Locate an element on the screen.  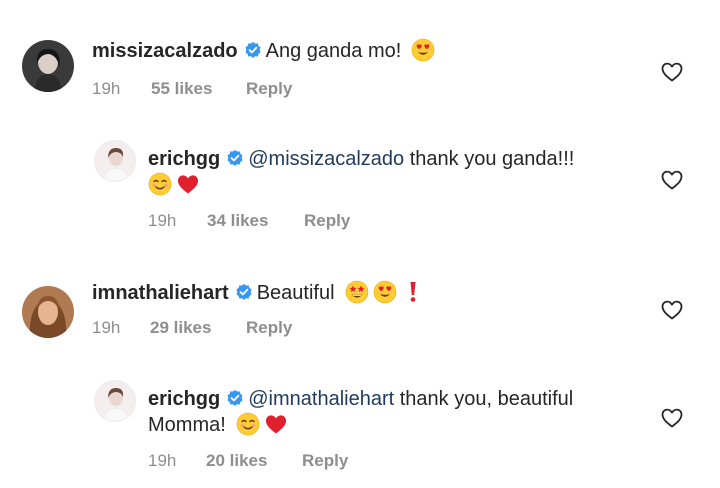
likes-count: 34 likes is located at coordinates (237, 221).